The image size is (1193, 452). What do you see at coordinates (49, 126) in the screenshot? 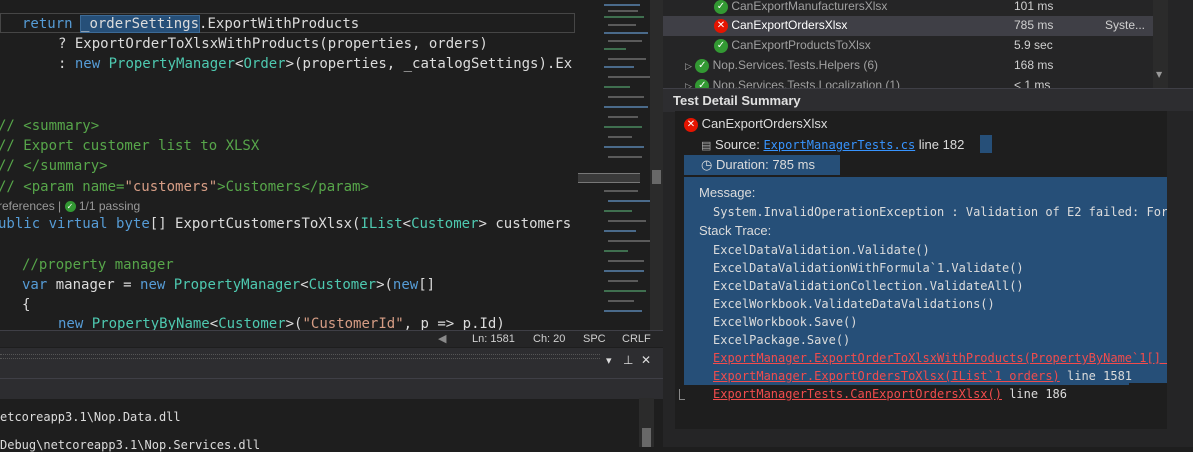
I see `code-comment-summary-open: // <summary>` at bounding box center [49, 126].